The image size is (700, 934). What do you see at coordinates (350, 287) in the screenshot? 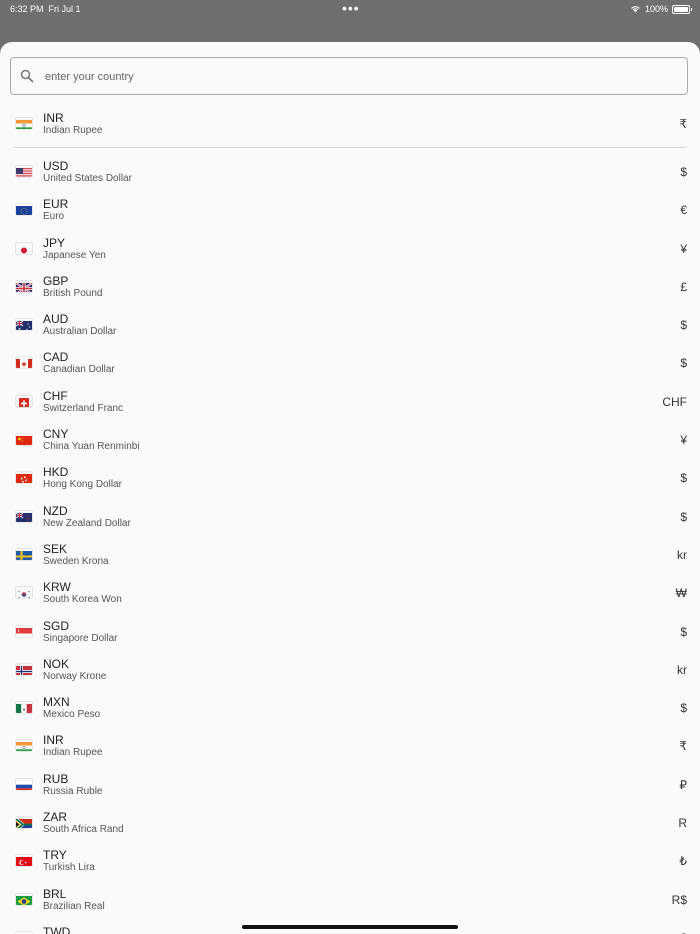
I see `currency-row: GBP British Pound £` at bounding box center [350, 287].